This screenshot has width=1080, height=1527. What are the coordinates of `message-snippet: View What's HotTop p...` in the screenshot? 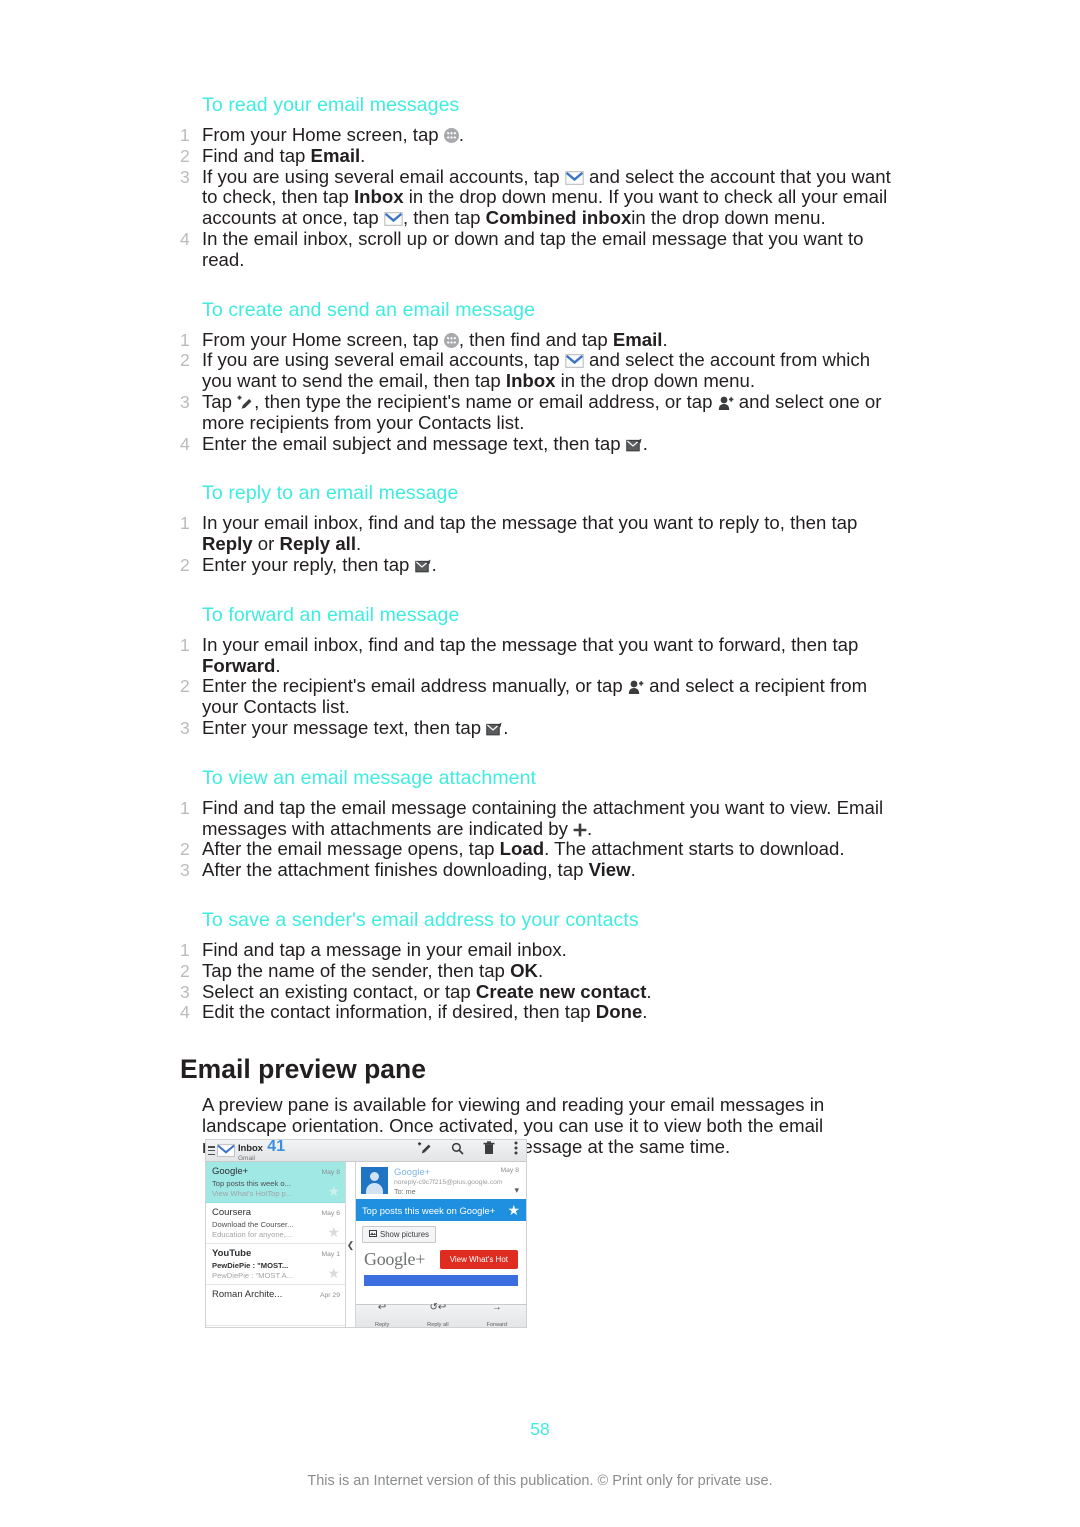 It's located at (252, 1193).